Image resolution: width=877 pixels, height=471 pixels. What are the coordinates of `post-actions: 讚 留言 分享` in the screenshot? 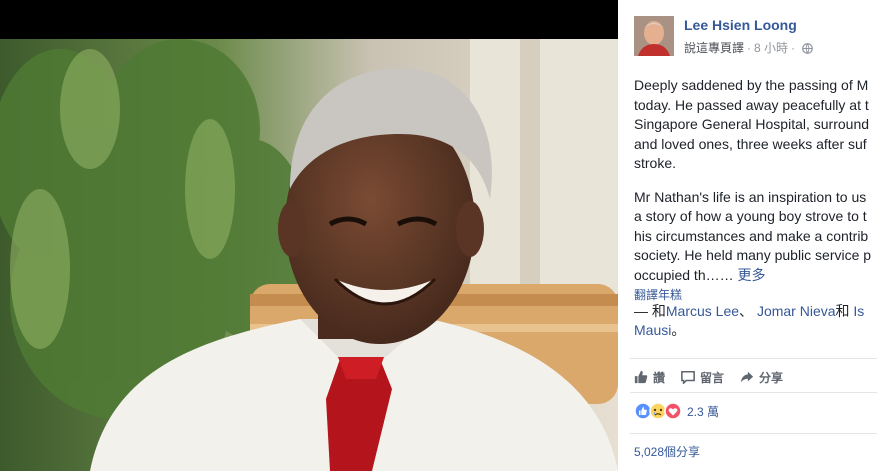 It's located at (708, 377).